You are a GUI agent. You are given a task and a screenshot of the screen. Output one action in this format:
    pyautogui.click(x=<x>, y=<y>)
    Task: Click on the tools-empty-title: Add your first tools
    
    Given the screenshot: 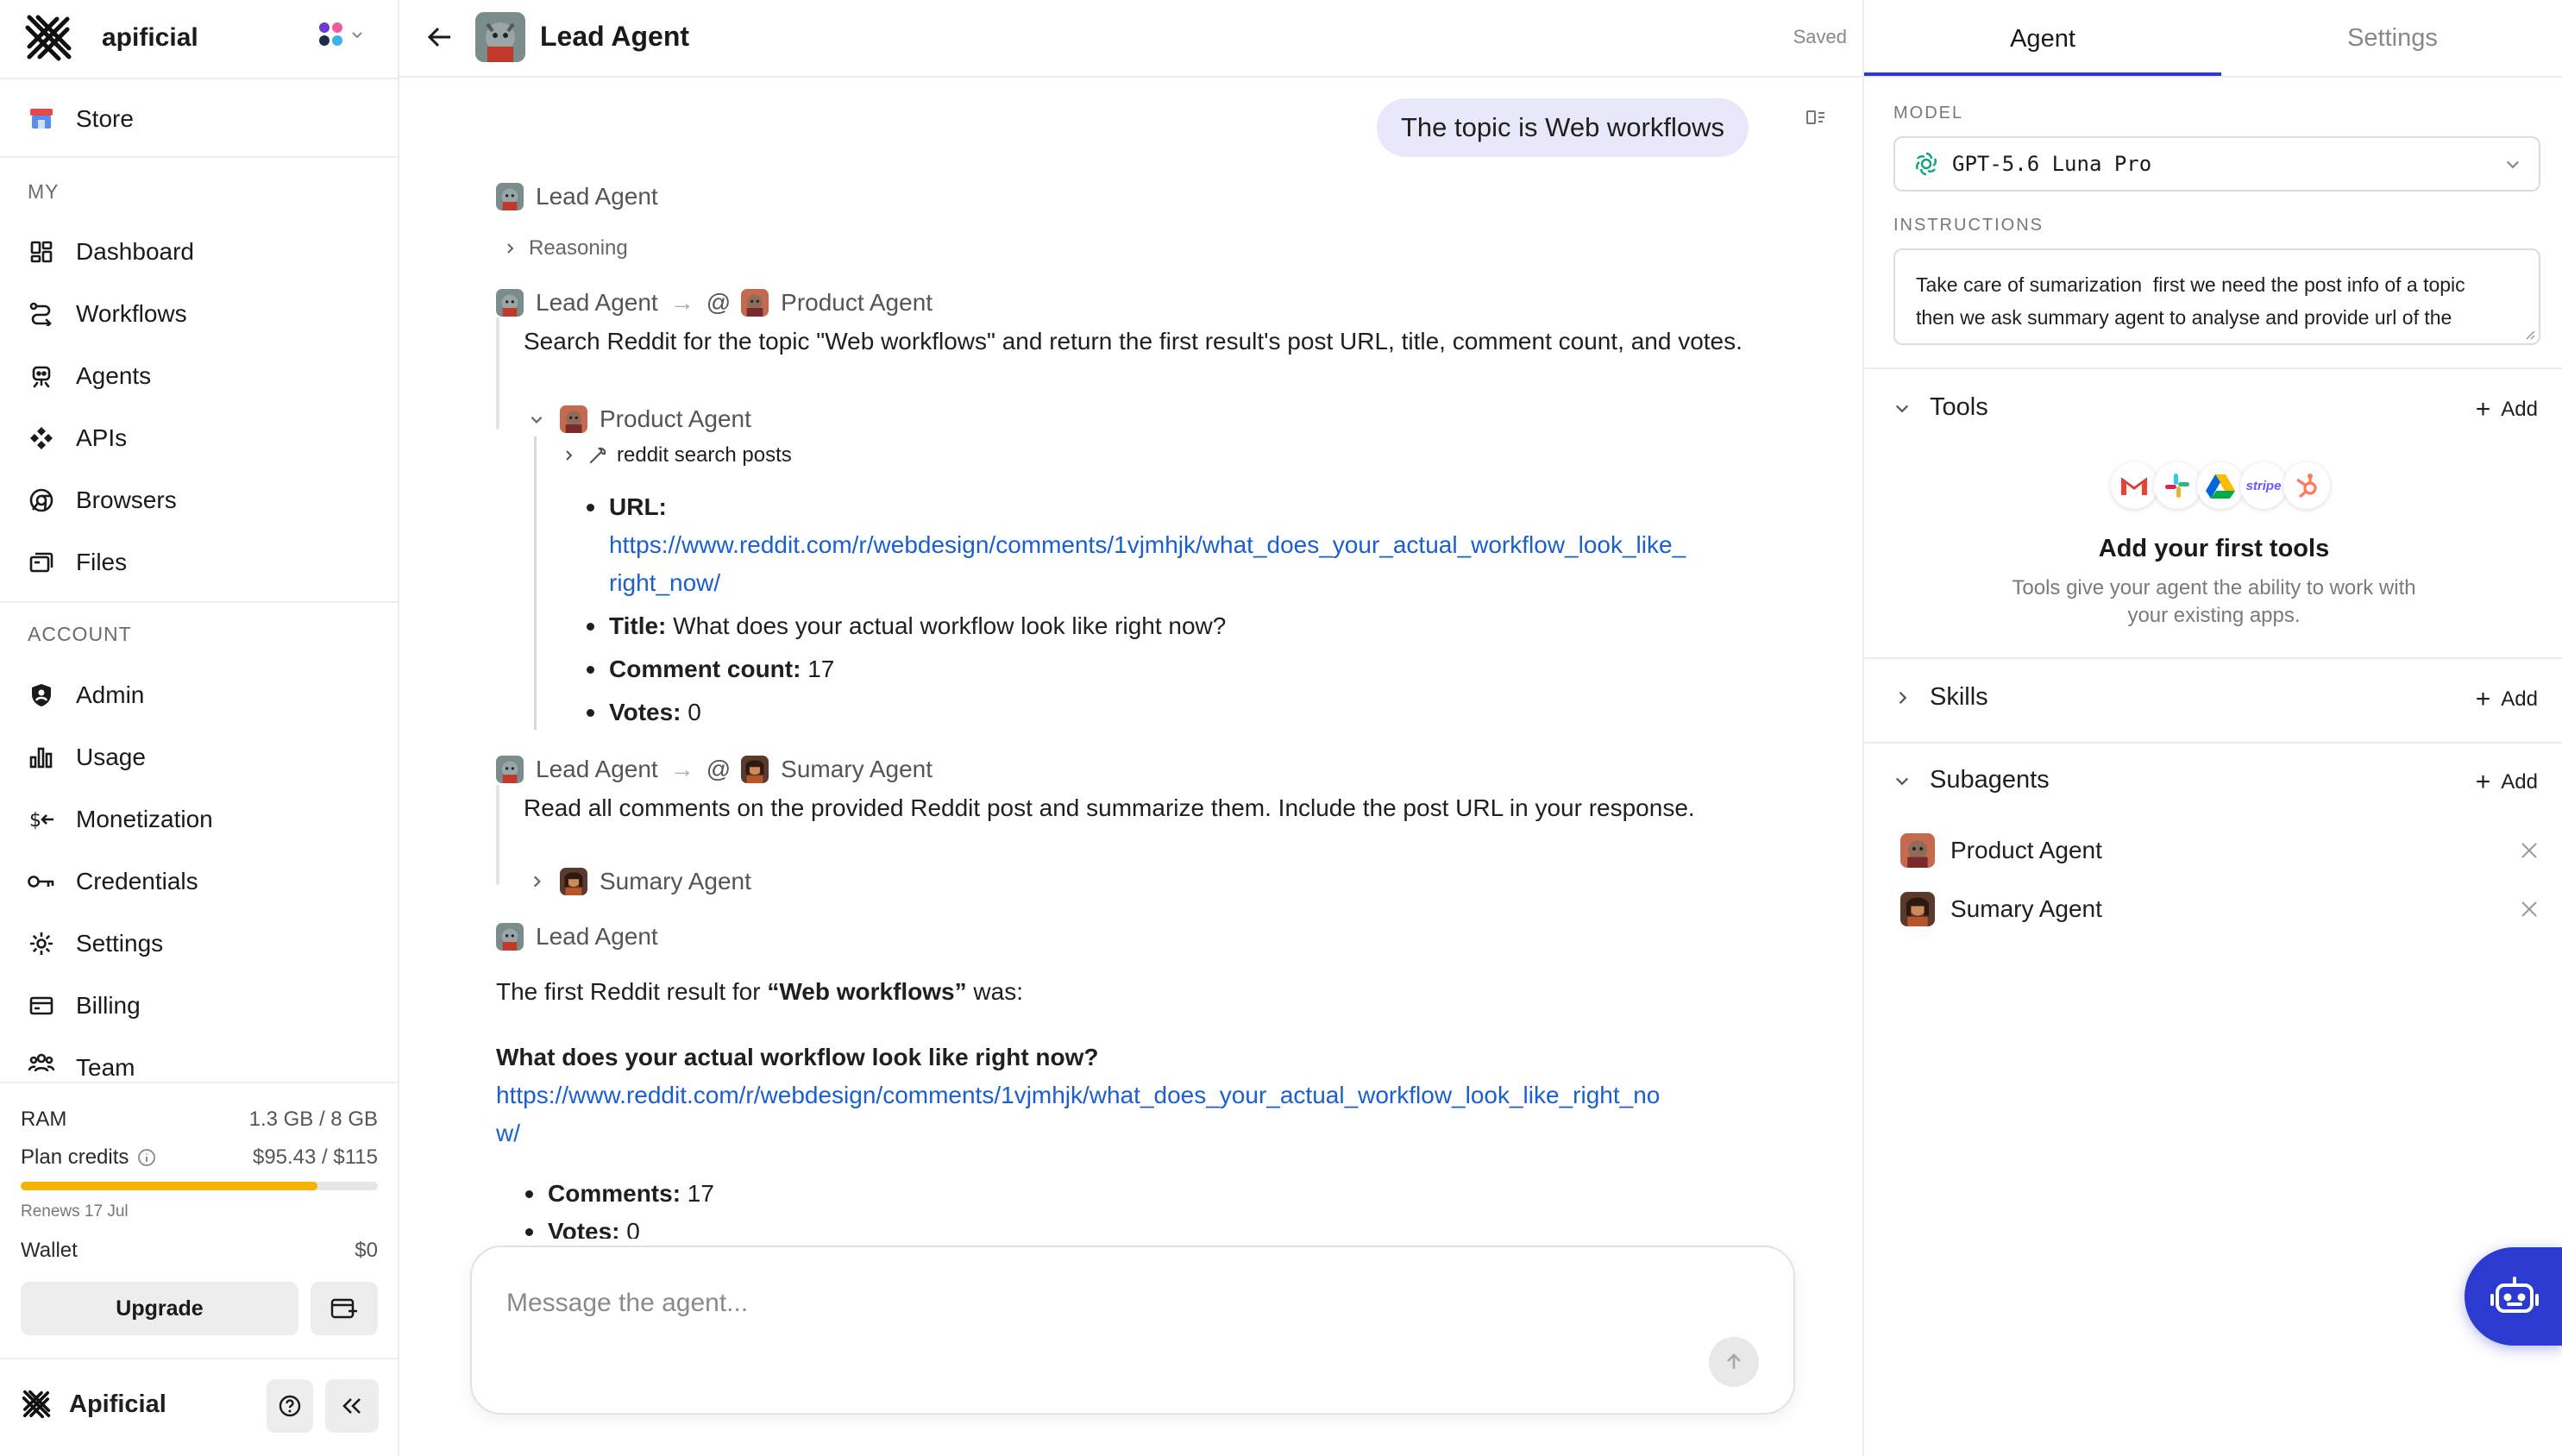 What is the action you would take?
    pyautogui.click(x=2214, y=548)
    